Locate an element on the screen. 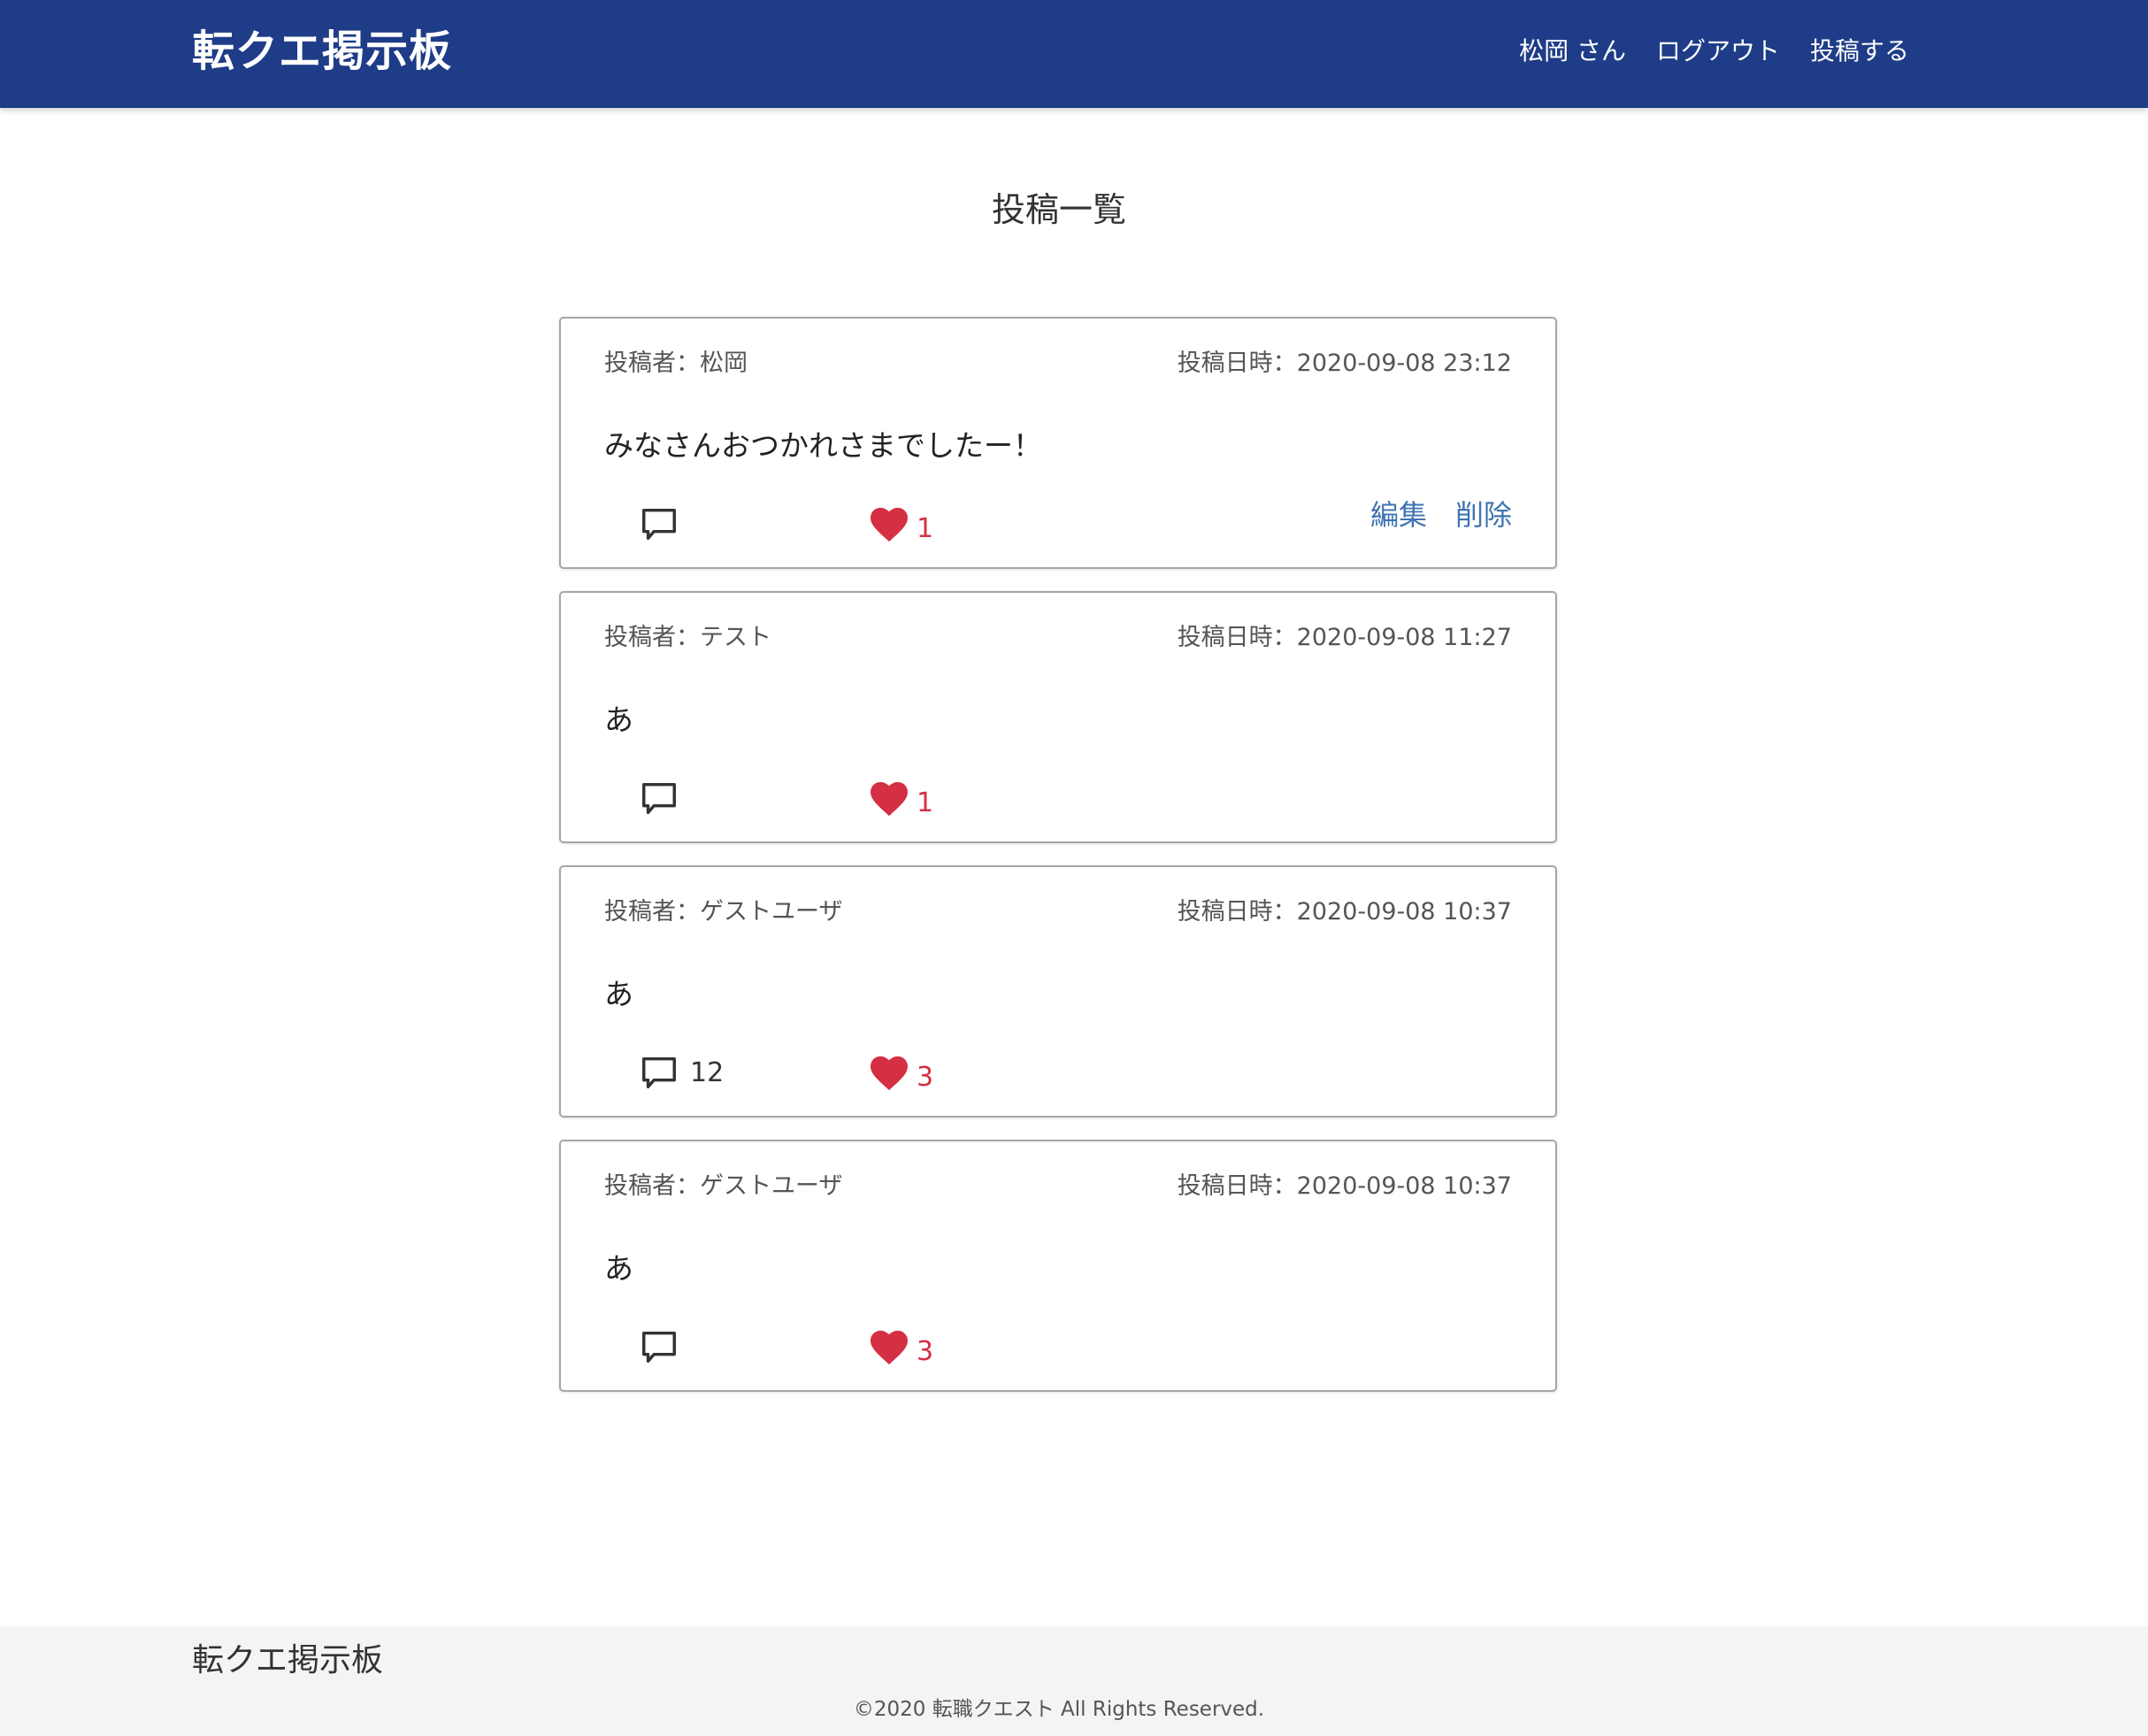  post-body: みなさんおつかれさまでしたー！ is located at coordinates (823, 445).